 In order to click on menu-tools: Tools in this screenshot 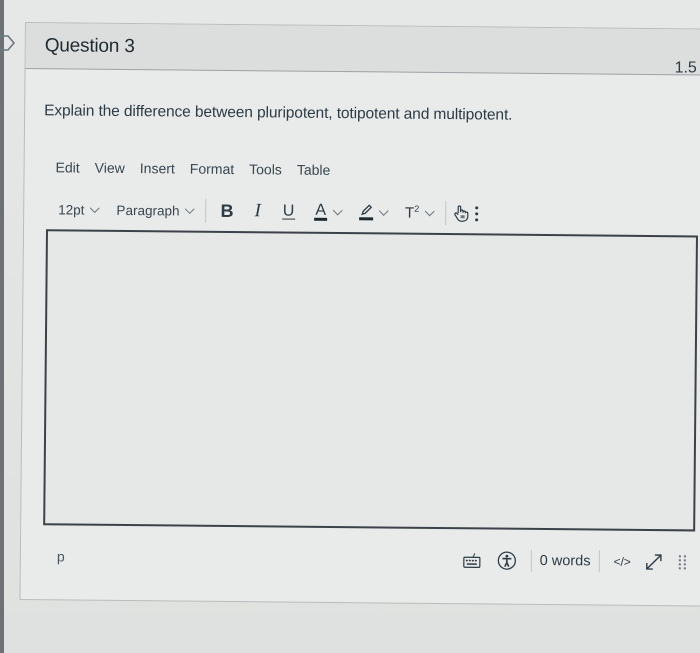, I will do `click(265, 169)`.